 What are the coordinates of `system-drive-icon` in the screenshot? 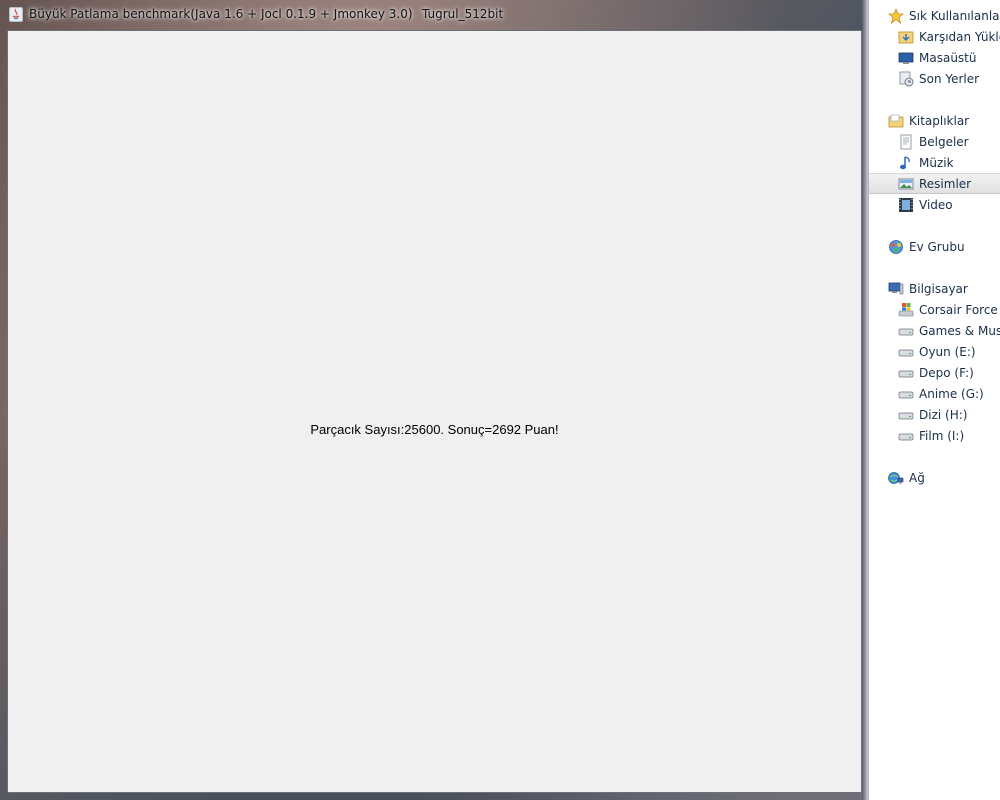 It's located at (906, 309).